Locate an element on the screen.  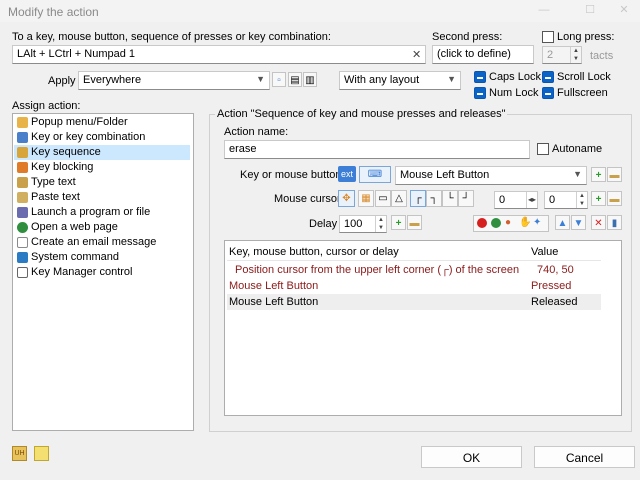
record-keys-icon: ✋ is located at coordinates (525, 223).